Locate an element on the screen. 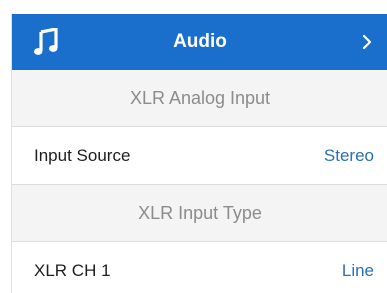 The height and width of the screenshot is (293, 387). setting-value: Stereo is located at coordinates (349, 155).